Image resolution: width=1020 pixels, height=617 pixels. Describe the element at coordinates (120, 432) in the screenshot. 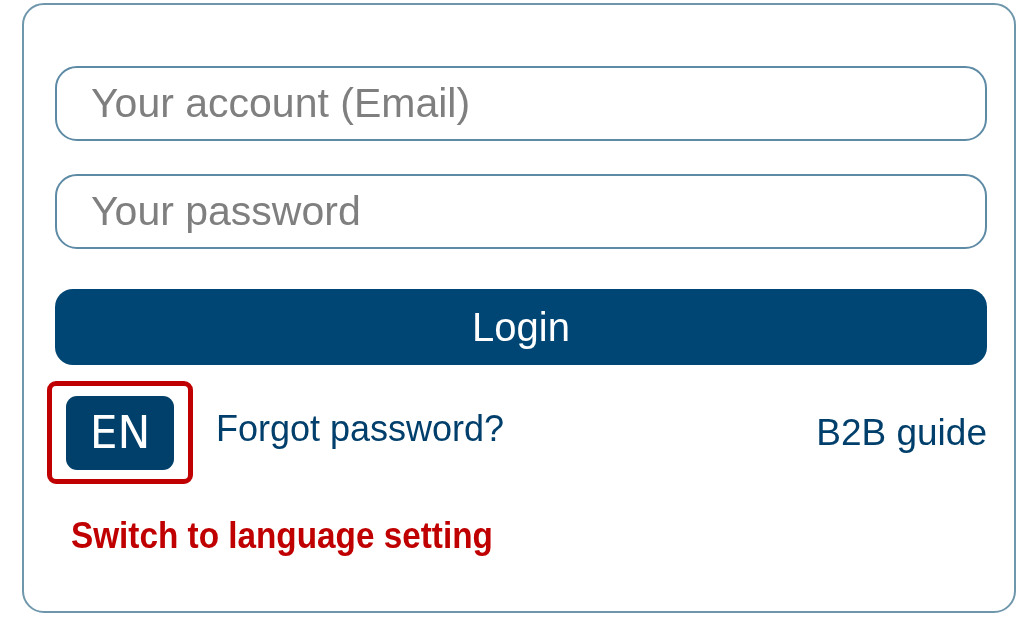

I see `language-button: EN` at that location.